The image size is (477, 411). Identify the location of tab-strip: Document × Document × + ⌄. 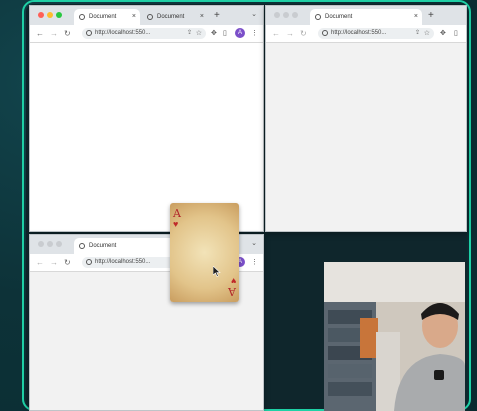
(146, 15).